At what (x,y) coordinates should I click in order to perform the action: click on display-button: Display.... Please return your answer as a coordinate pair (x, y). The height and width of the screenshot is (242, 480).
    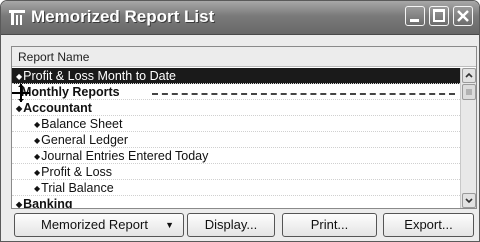
    Looking at the image, I should click on (231, 225).